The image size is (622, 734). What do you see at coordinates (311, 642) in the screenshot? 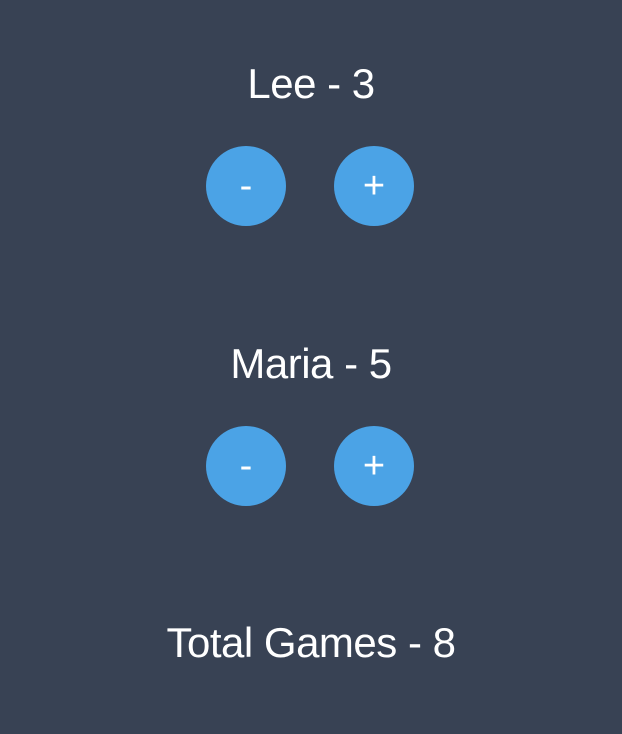
I see `total-games-label: Total Games - 8` at bounding box center [311, 642].